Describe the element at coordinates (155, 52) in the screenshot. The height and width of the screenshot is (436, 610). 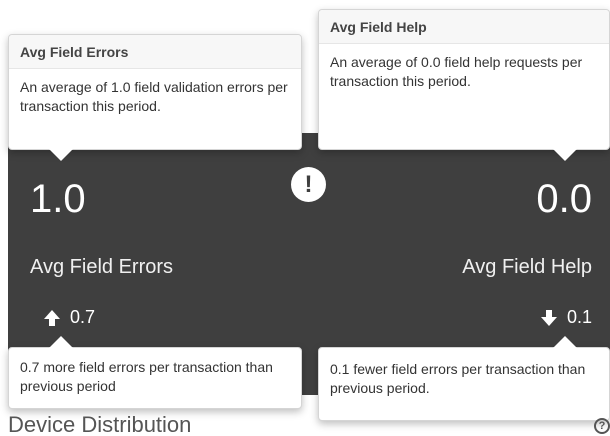
I see `popover-title: Avg Field Errors` at that location.